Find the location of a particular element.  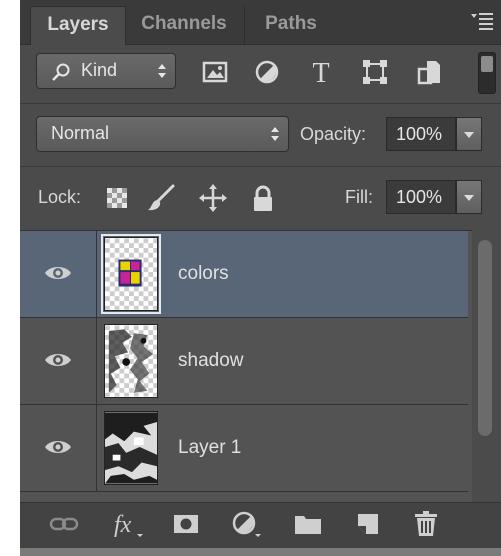

new-layer-icon is located at coordinates (368, 524).